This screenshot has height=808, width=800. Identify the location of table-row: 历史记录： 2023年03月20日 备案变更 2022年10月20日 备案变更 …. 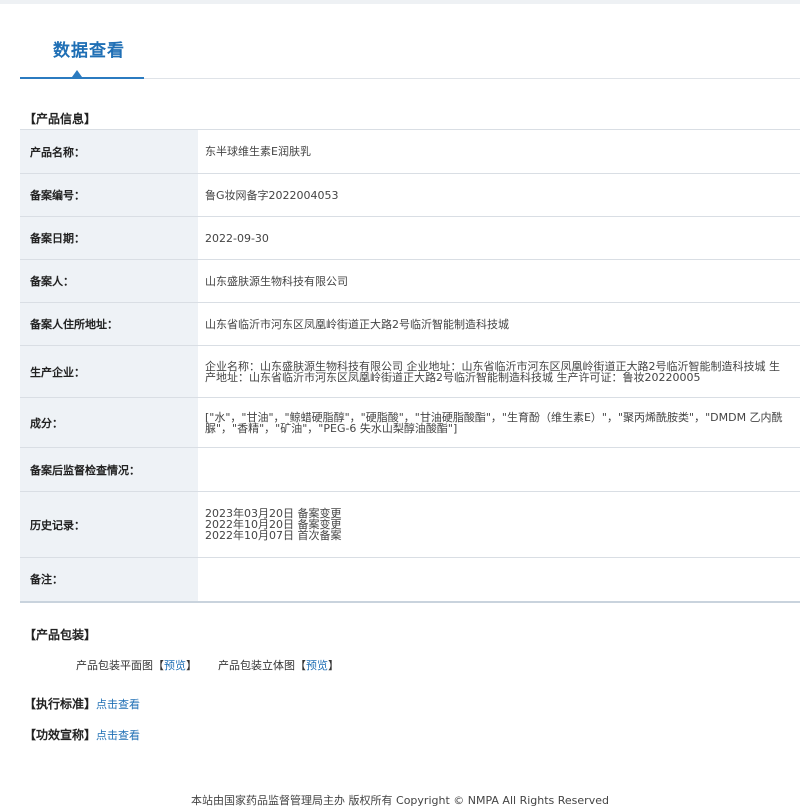
(410, 524).